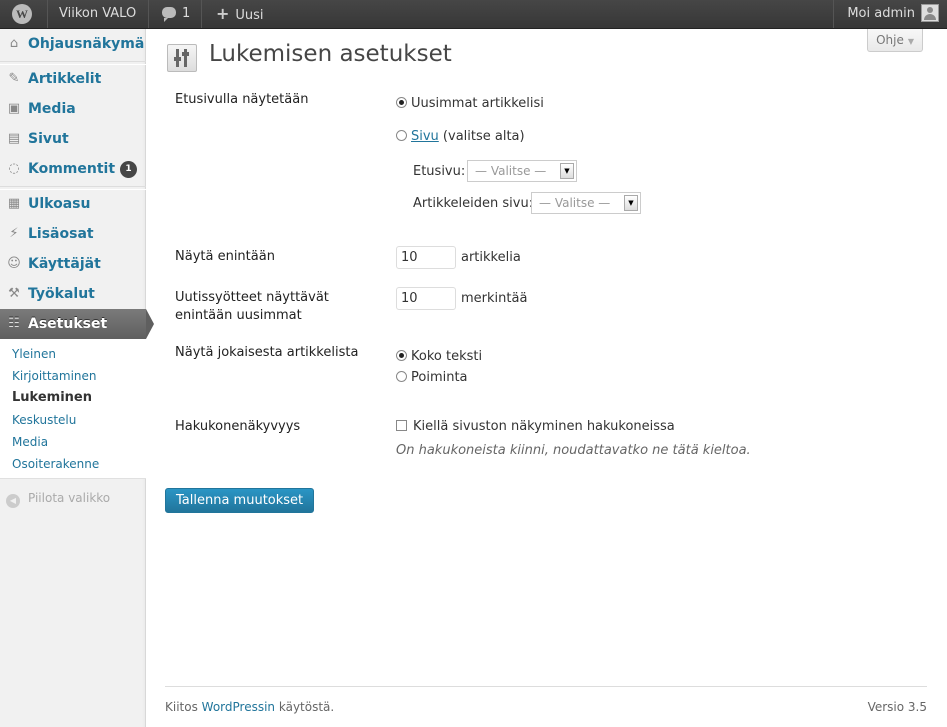 Image resolution: width=947 pixels, height=727 pixels. What do you see at coordinates (186, 13) in the screenshot?
I see `comments-count: 1` at bounding box center [186, 13].